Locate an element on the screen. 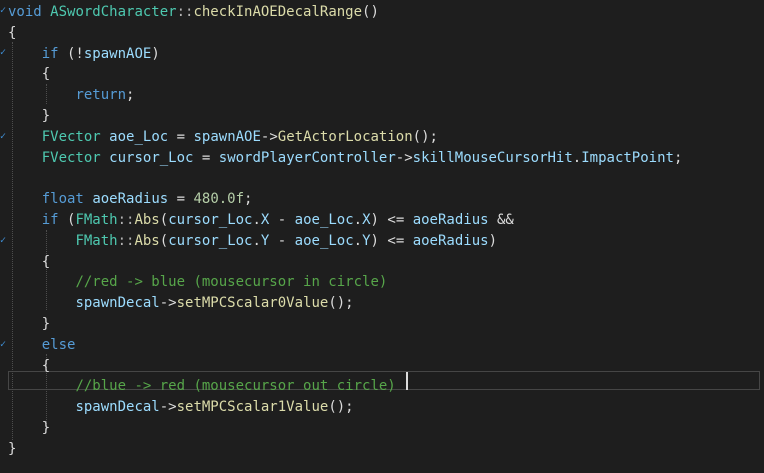 The height and width of the screenshot is (473, 764). code-token: return is located at coordinates (101, 95).